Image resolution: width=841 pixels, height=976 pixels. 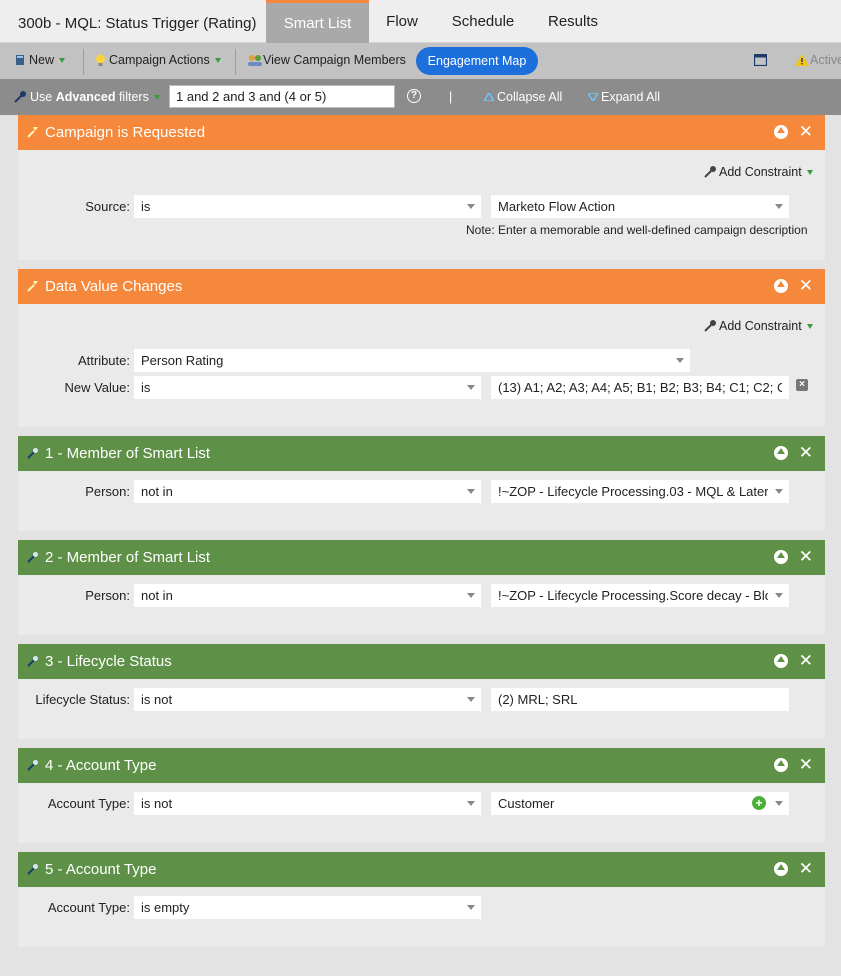 I want to click on operator-select: is empty, so click(x=307, y=907).